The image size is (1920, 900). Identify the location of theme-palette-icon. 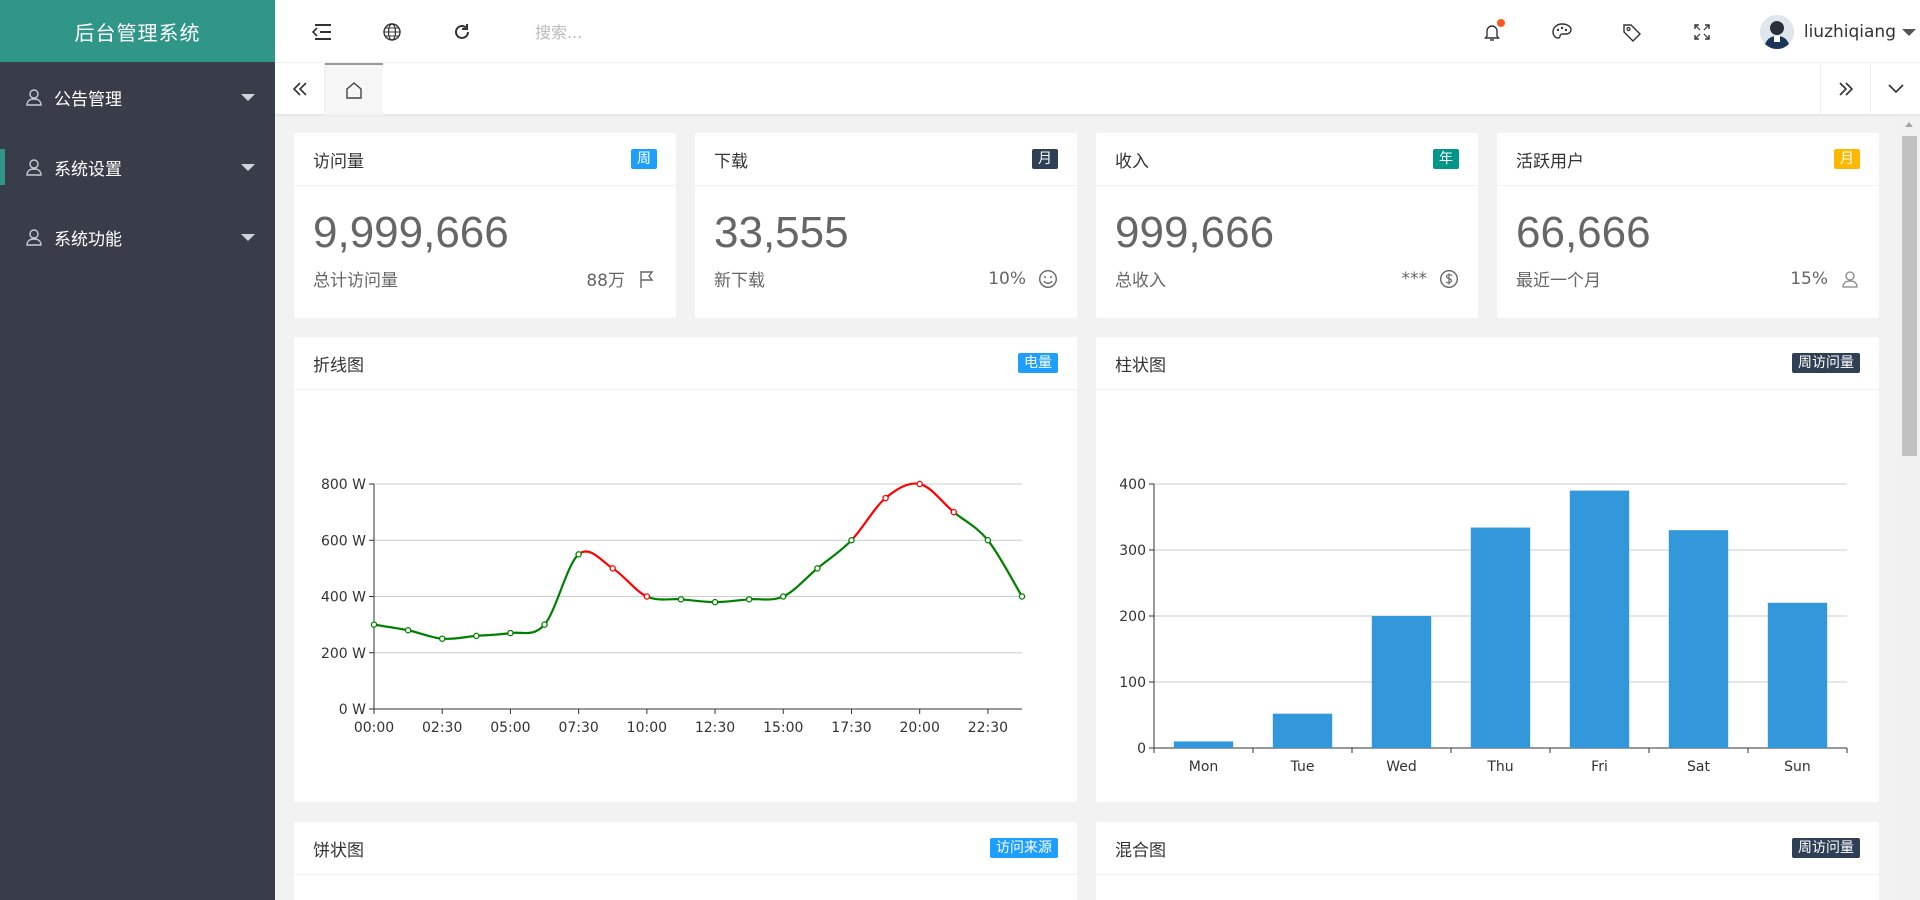
(1562, 32).